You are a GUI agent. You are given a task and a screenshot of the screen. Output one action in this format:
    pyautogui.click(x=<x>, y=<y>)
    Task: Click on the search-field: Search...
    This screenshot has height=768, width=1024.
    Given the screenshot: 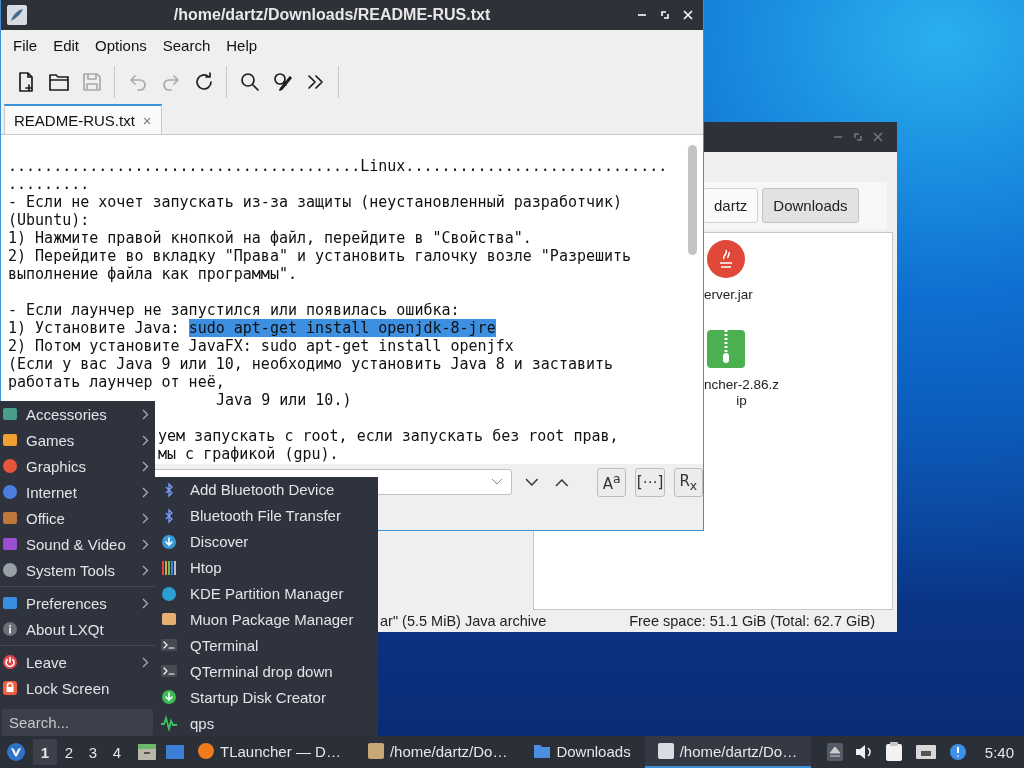 What is the action you would take?
    pyautogui.click(x=77, y=722)
    